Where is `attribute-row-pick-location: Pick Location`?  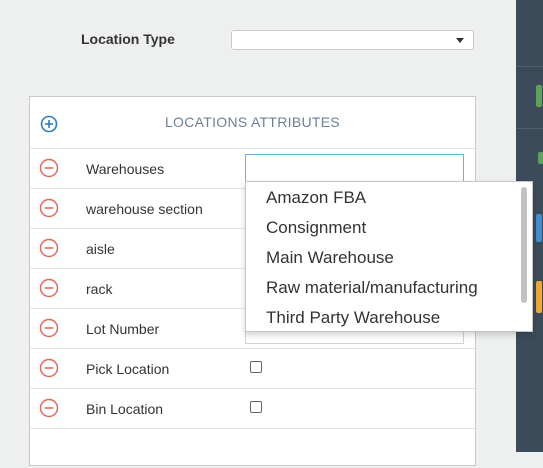
attribute-row-pick-location: Pick Location is located at coordinates (252, 368).